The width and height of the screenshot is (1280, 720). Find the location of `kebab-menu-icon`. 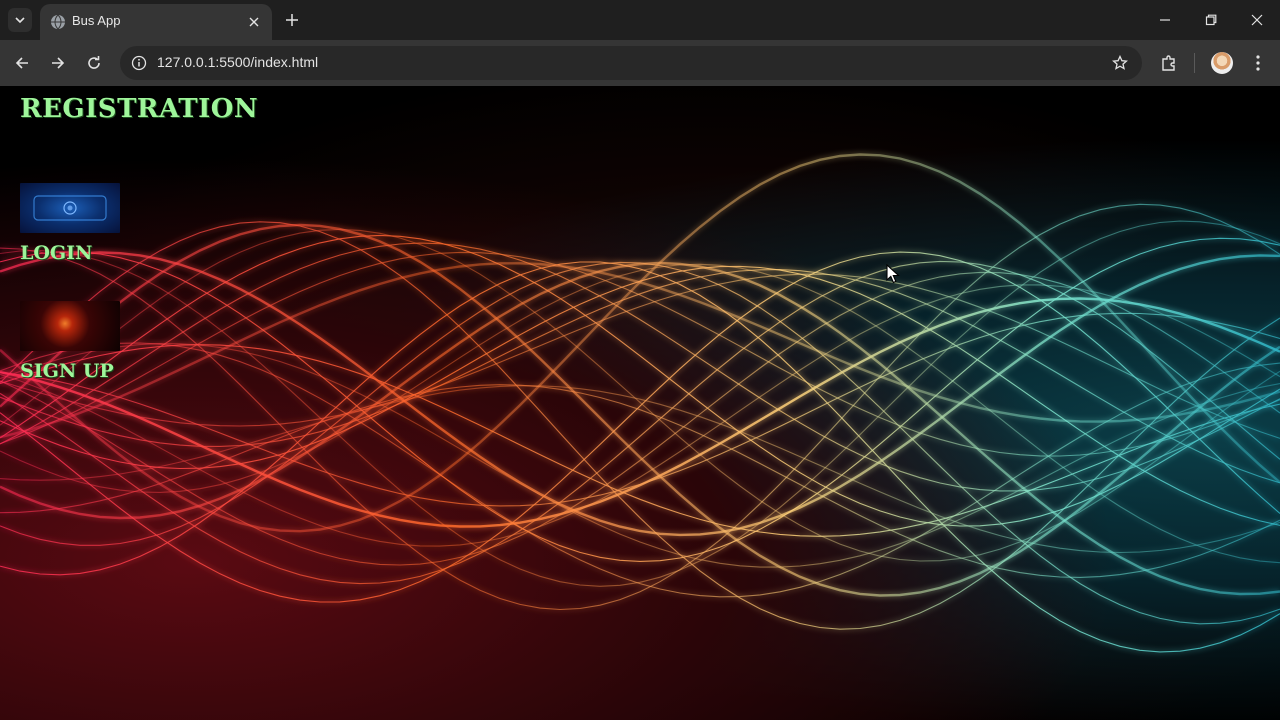

kebab-menu-icon is located at coordinates (1258, 63).